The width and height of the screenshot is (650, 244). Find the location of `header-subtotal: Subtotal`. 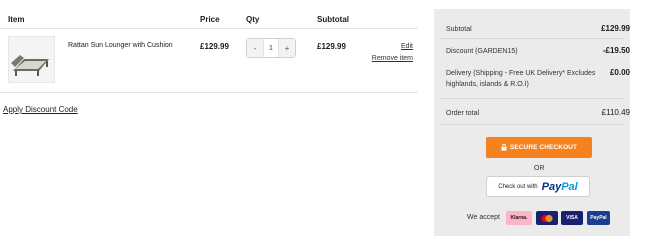

header-subtotal: Subtotal is located at coordinates (333, 19).